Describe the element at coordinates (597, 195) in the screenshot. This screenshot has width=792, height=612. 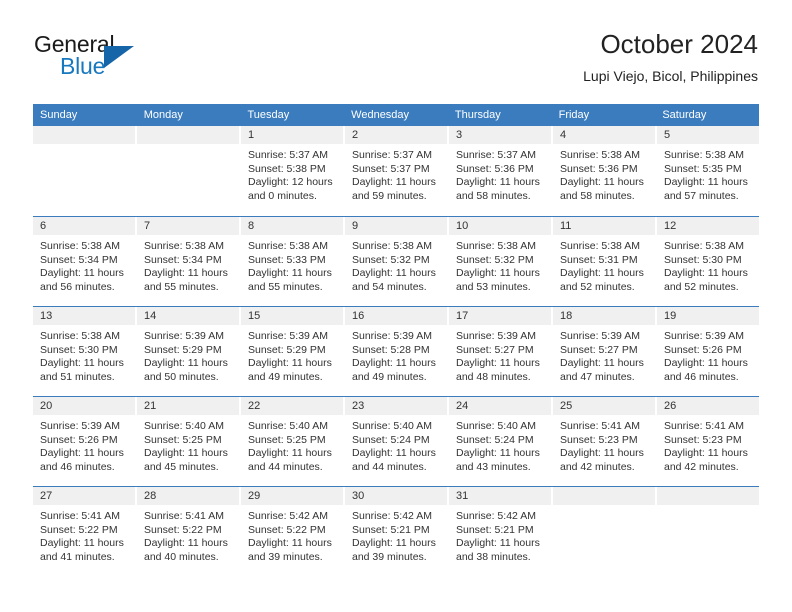
I see `day-detail-line: and 58 minutes.` at that location.